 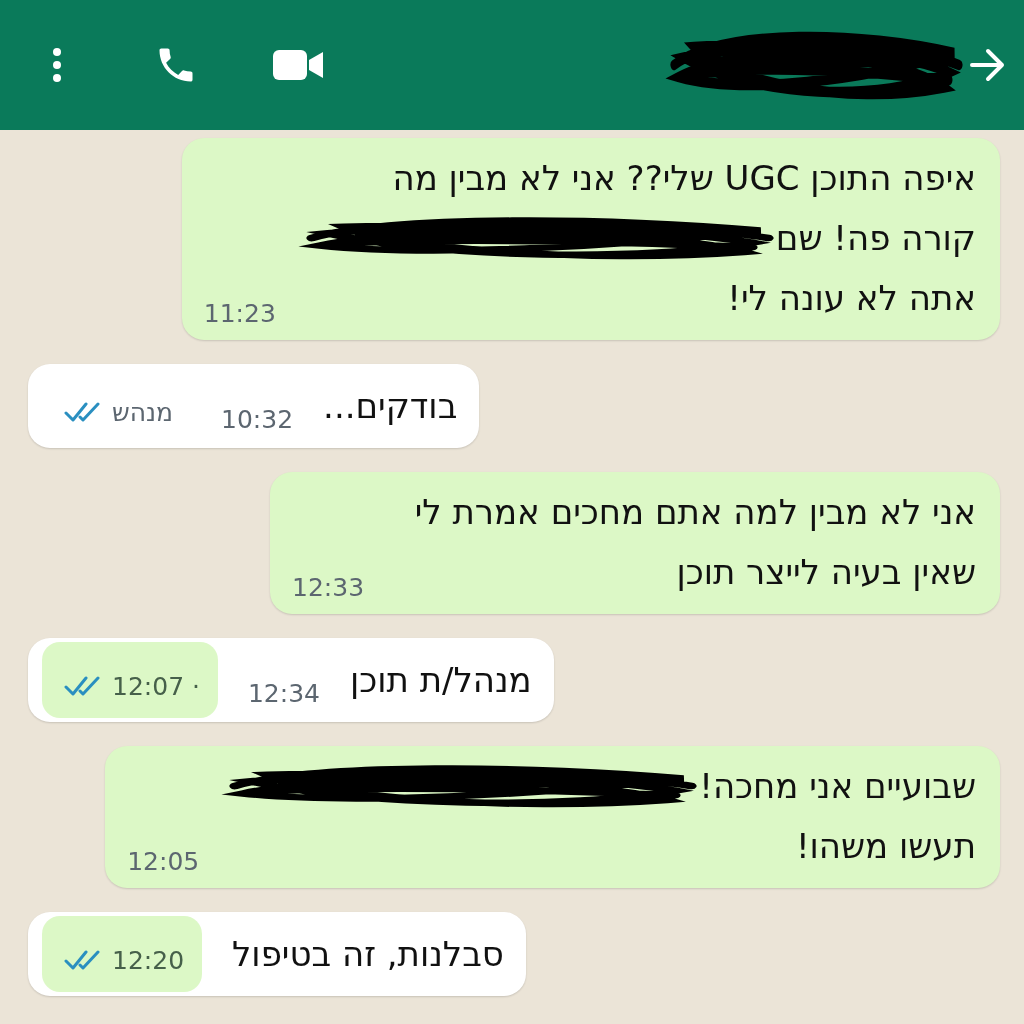 What do you see at coordinates (283, 693) in the screenshot?
I see `message-time: 12:34` at bounding box center [283, 693].